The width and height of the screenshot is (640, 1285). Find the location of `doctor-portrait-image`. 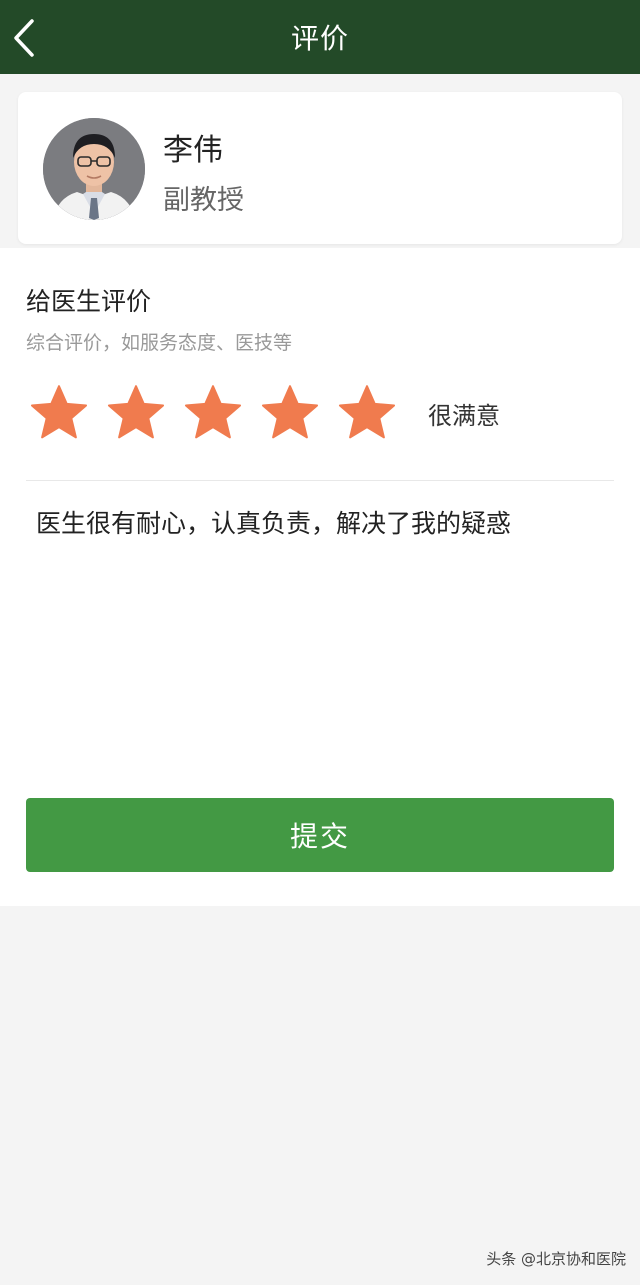

doctor-portrait-image is located at coordinates (94, 169).